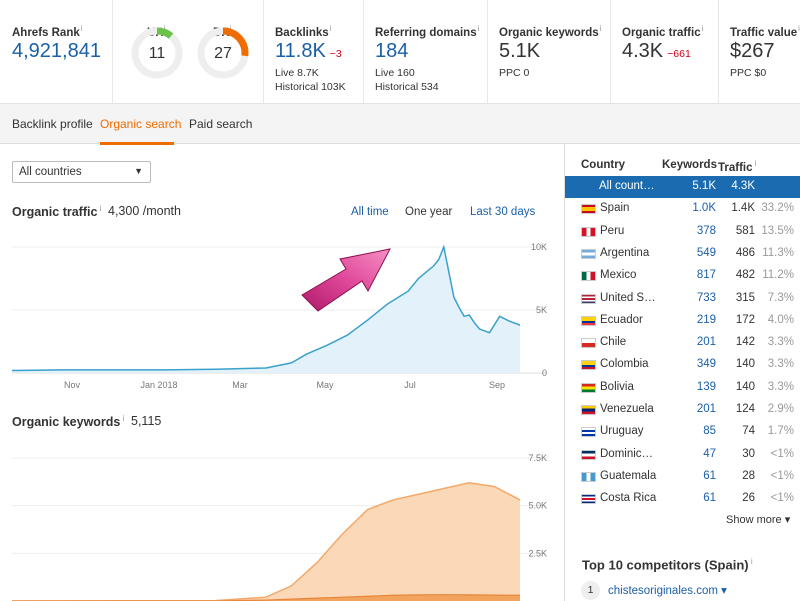 The height and width of the screenshot is (601, 800). What do you see at coordinates (665, 565) in the screenshot?
I see `competitors-title: Top 10 competitors (Spain)` at bounding box center [665, 565].